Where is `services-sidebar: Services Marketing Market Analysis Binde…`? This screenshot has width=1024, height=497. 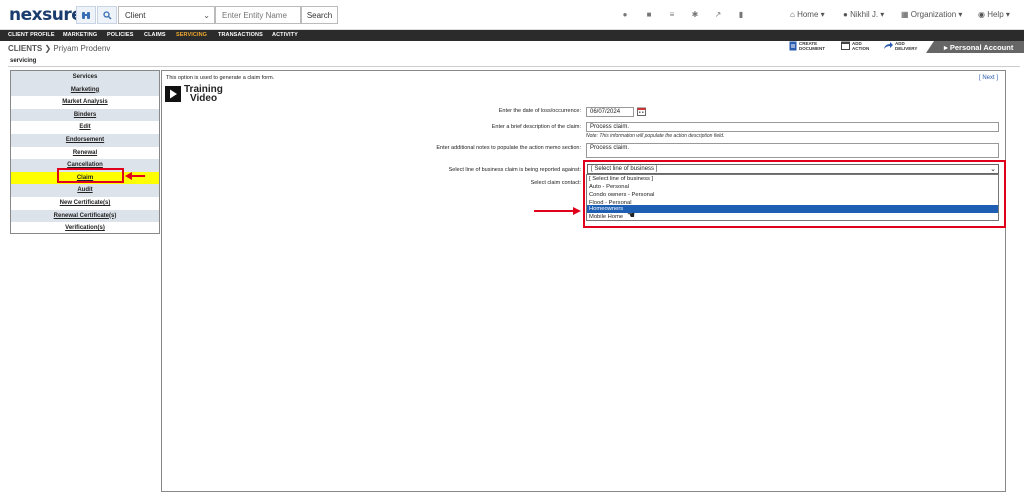
services-sidebar: Services Marketing Market Analysis Binde… is located at coordinates (85, 152).